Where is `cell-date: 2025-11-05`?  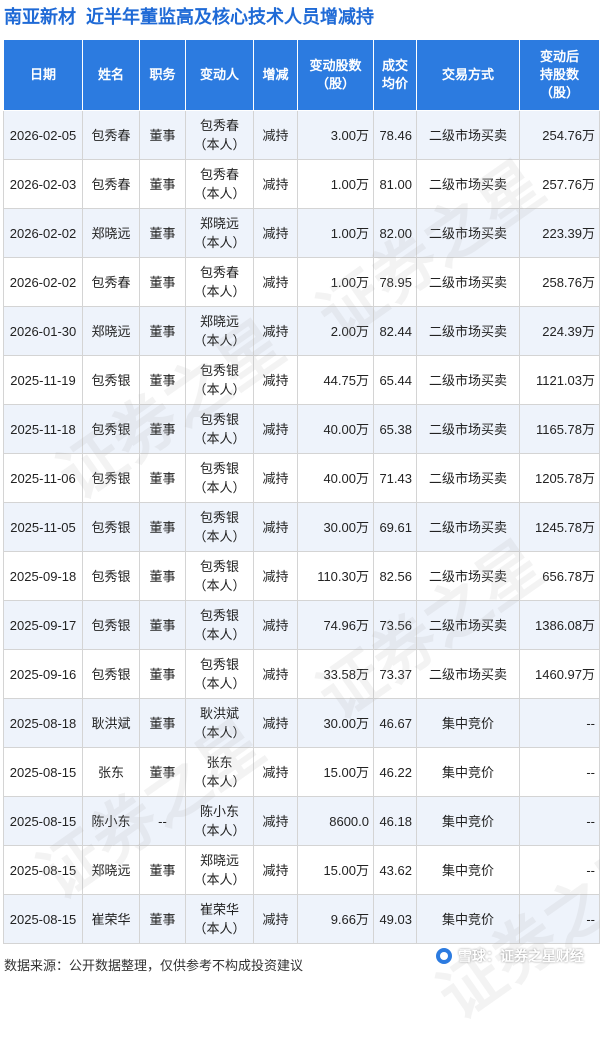 cell-date: 2025-11-05 is located at coordinates (43, 527).